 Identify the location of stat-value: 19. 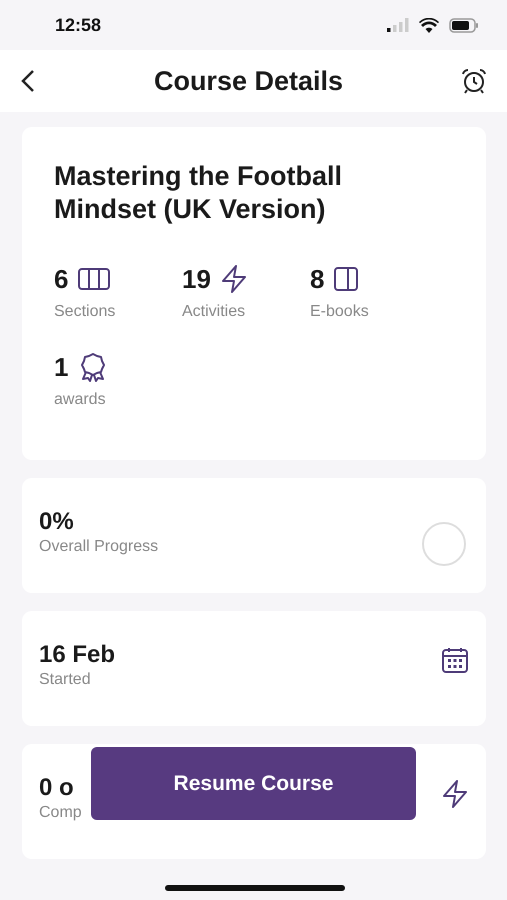
(196, 279).